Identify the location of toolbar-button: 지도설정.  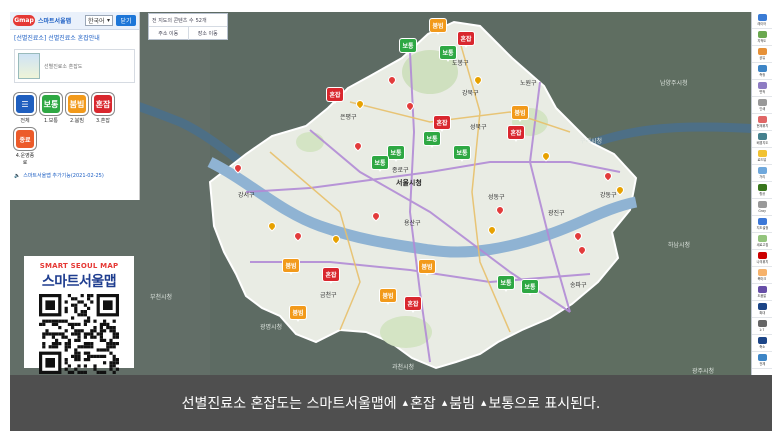
(762, 224).